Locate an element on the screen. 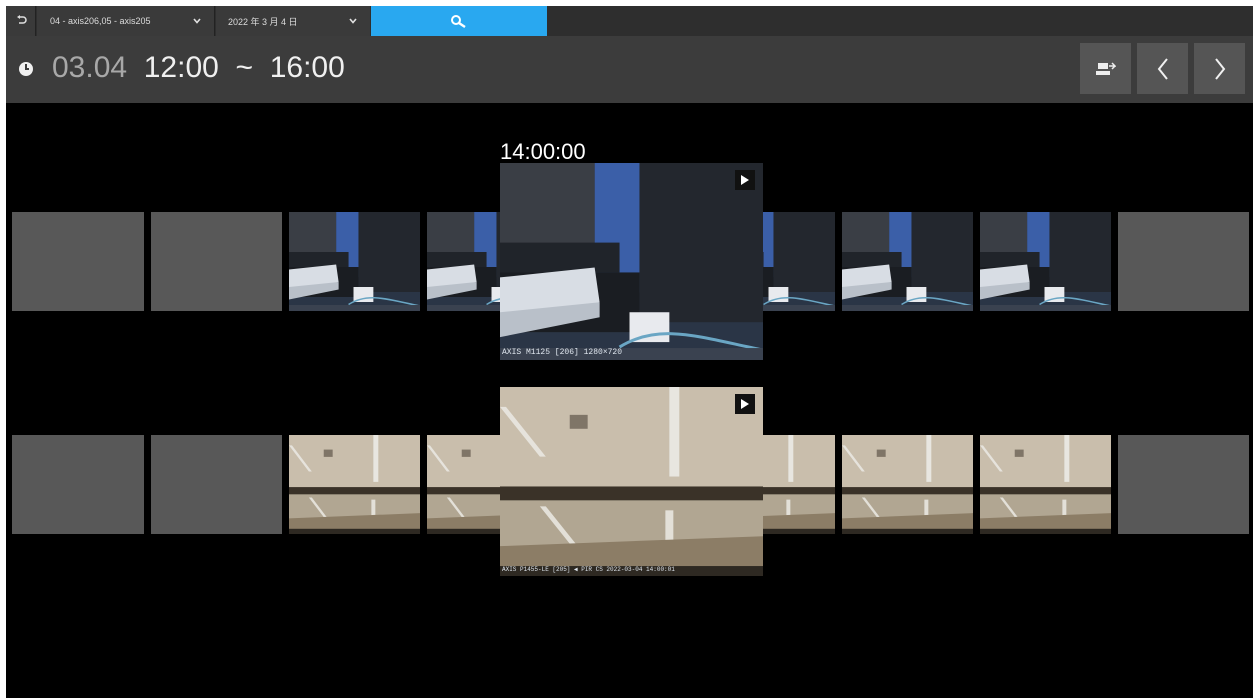  camera-selector-label: 04 - axis206,05 - axis205 is located at coordinates (100, 21).